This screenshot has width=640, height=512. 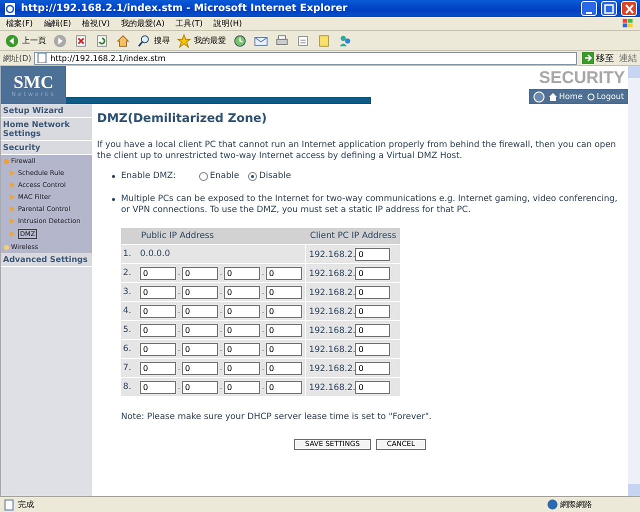 I want to click on row-number: 8., so click(x=129, y=386).